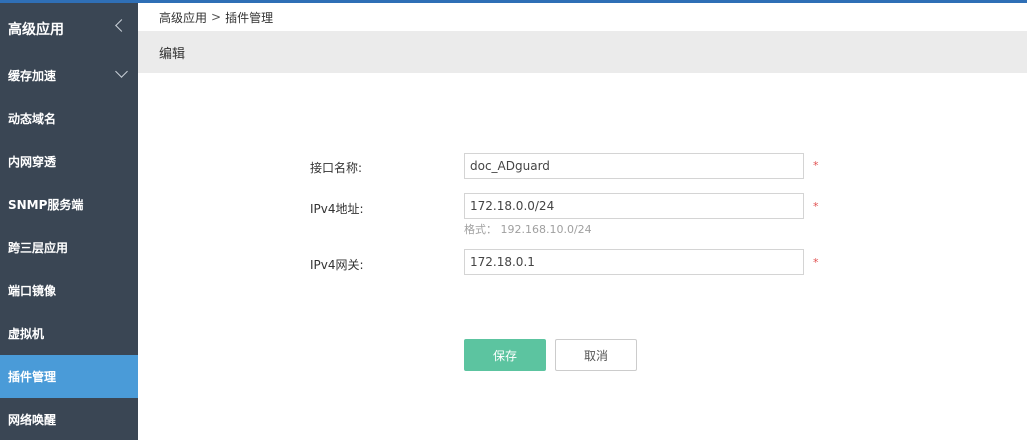 This screenshot has width=1027, height=440. I want to click on sidebar-item-intranet-penetration: 内网穿透, so click(69, 161).